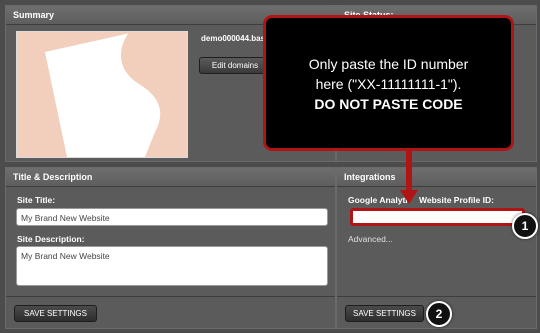  Describe the element at coordinates (388, 64) in the screenshot. I see `callout-line-1: Only paste the ID number` at that location.